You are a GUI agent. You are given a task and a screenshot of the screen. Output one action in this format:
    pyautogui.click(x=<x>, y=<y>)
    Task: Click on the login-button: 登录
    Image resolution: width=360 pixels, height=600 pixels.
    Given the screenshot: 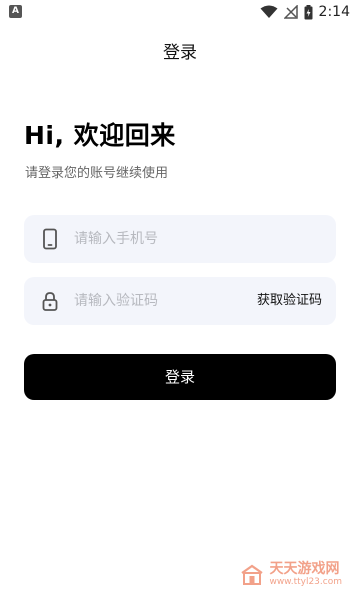 What is the action you would take?
    pyautogui.click(x=180, y=377)
    